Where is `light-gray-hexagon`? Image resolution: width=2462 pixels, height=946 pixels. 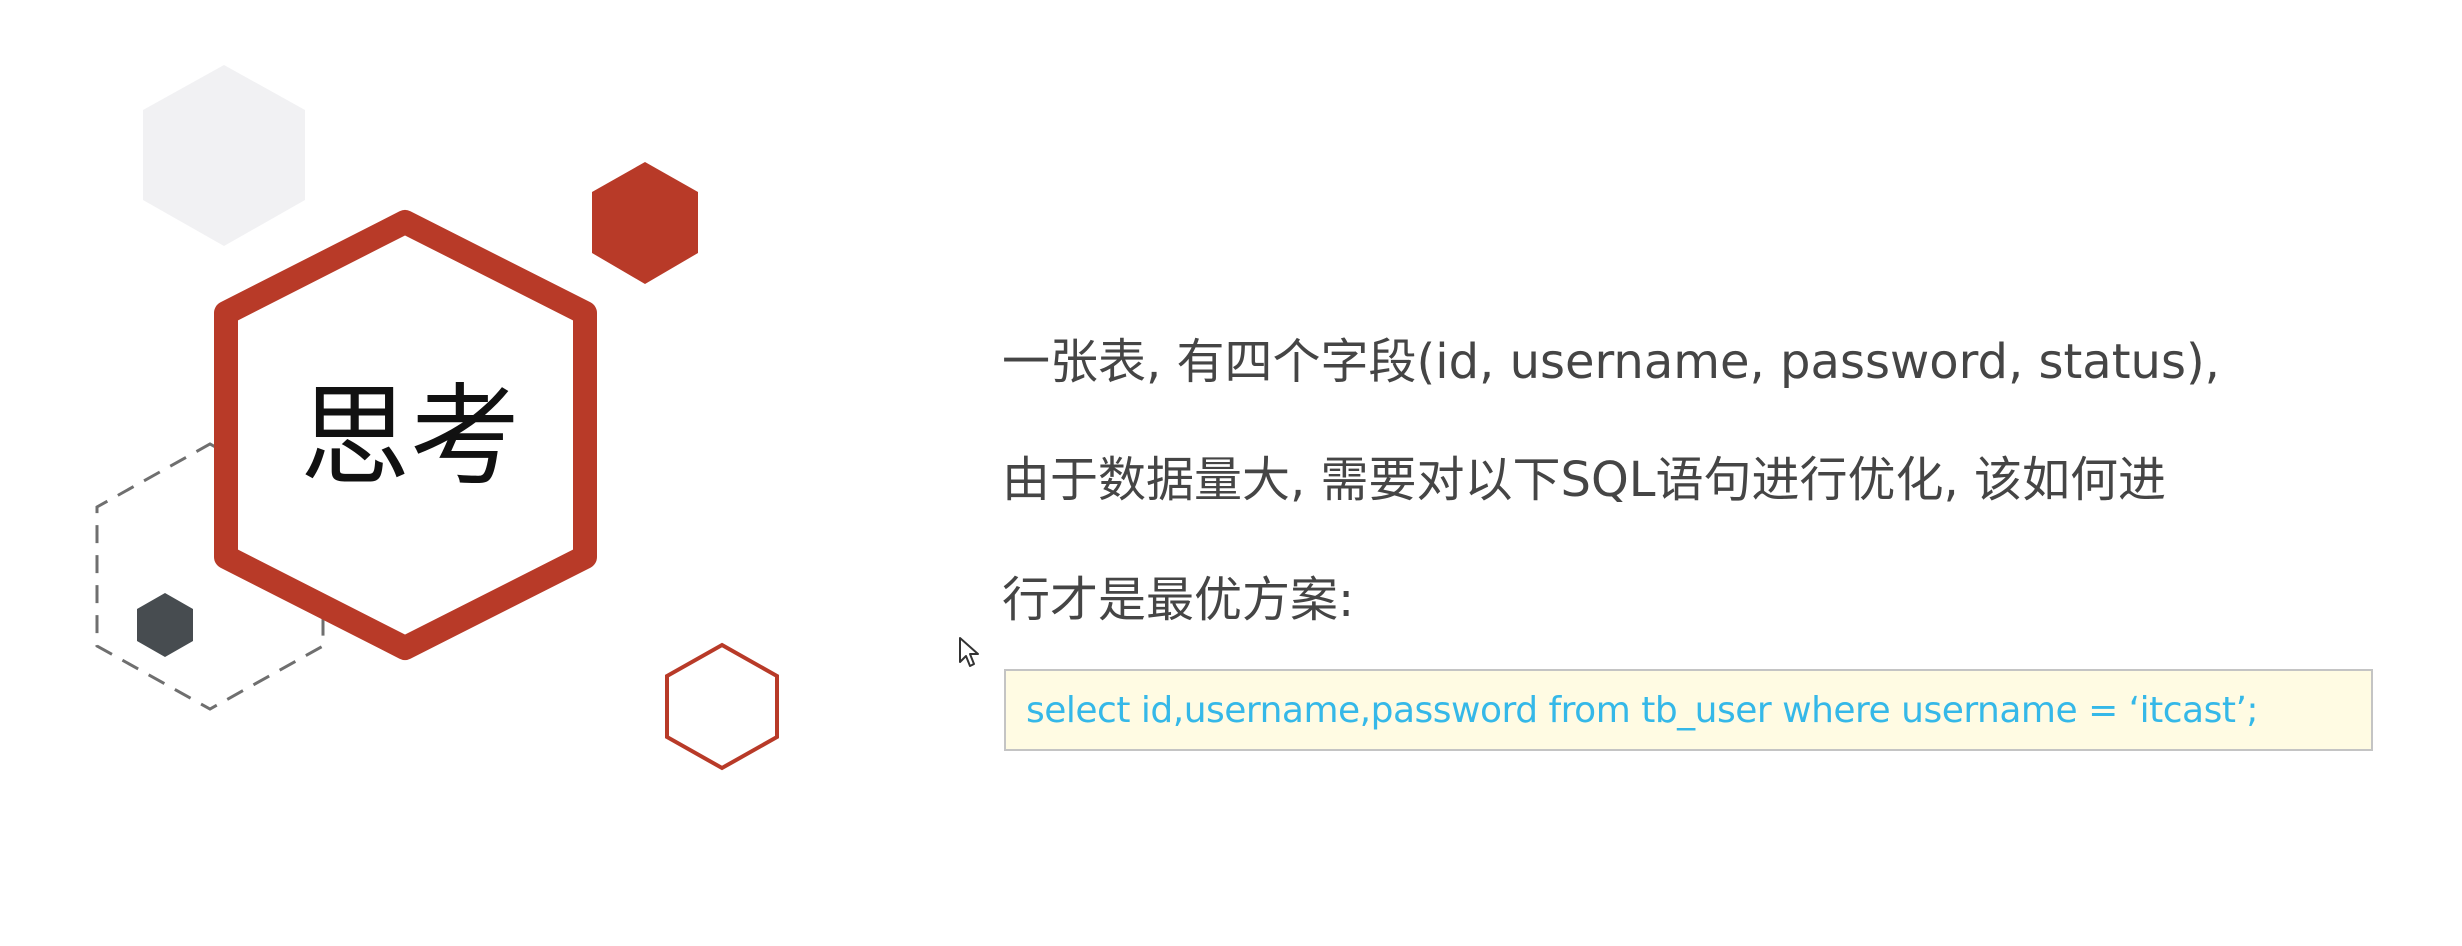 light-gray-hexagon is located at coordinates (224, 155).